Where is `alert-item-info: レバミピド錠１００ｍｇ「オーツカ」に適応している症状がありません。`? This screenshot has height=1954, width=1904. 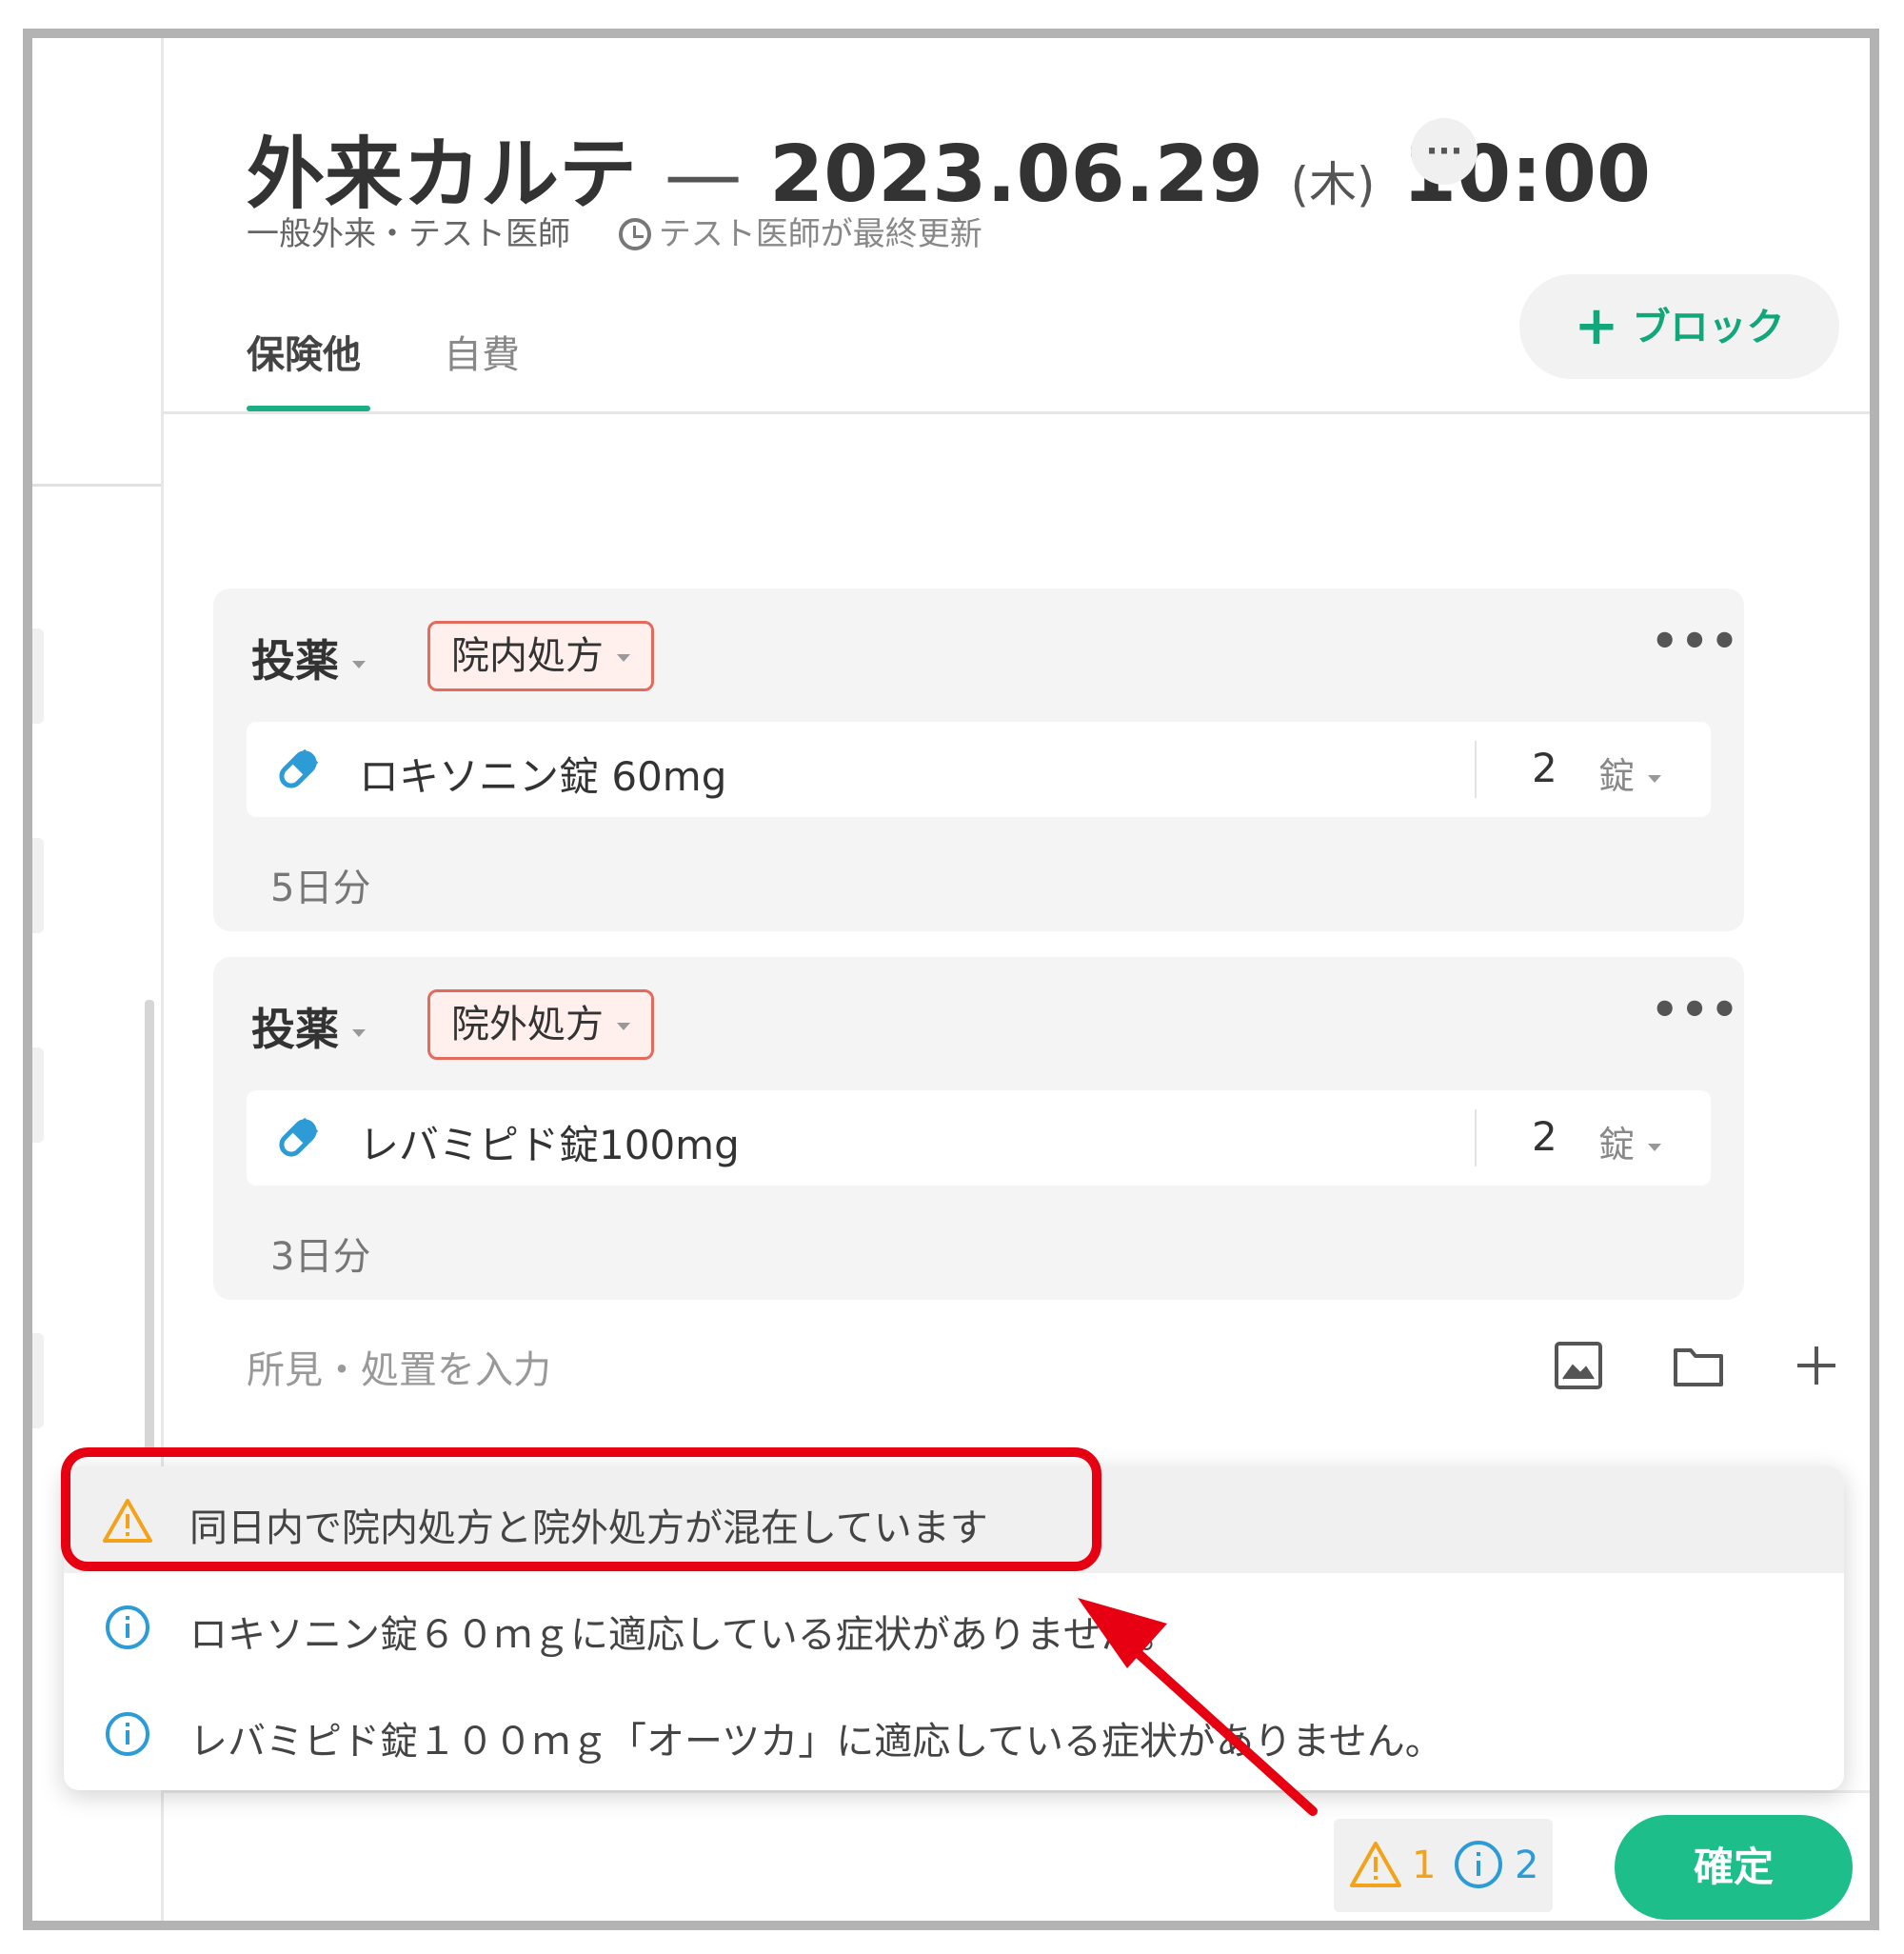
alert-item-info: レバミピド錠１００ｍｇ「オーツカ」に適応している症状がありません。 is located at coordinates (954, 1733).